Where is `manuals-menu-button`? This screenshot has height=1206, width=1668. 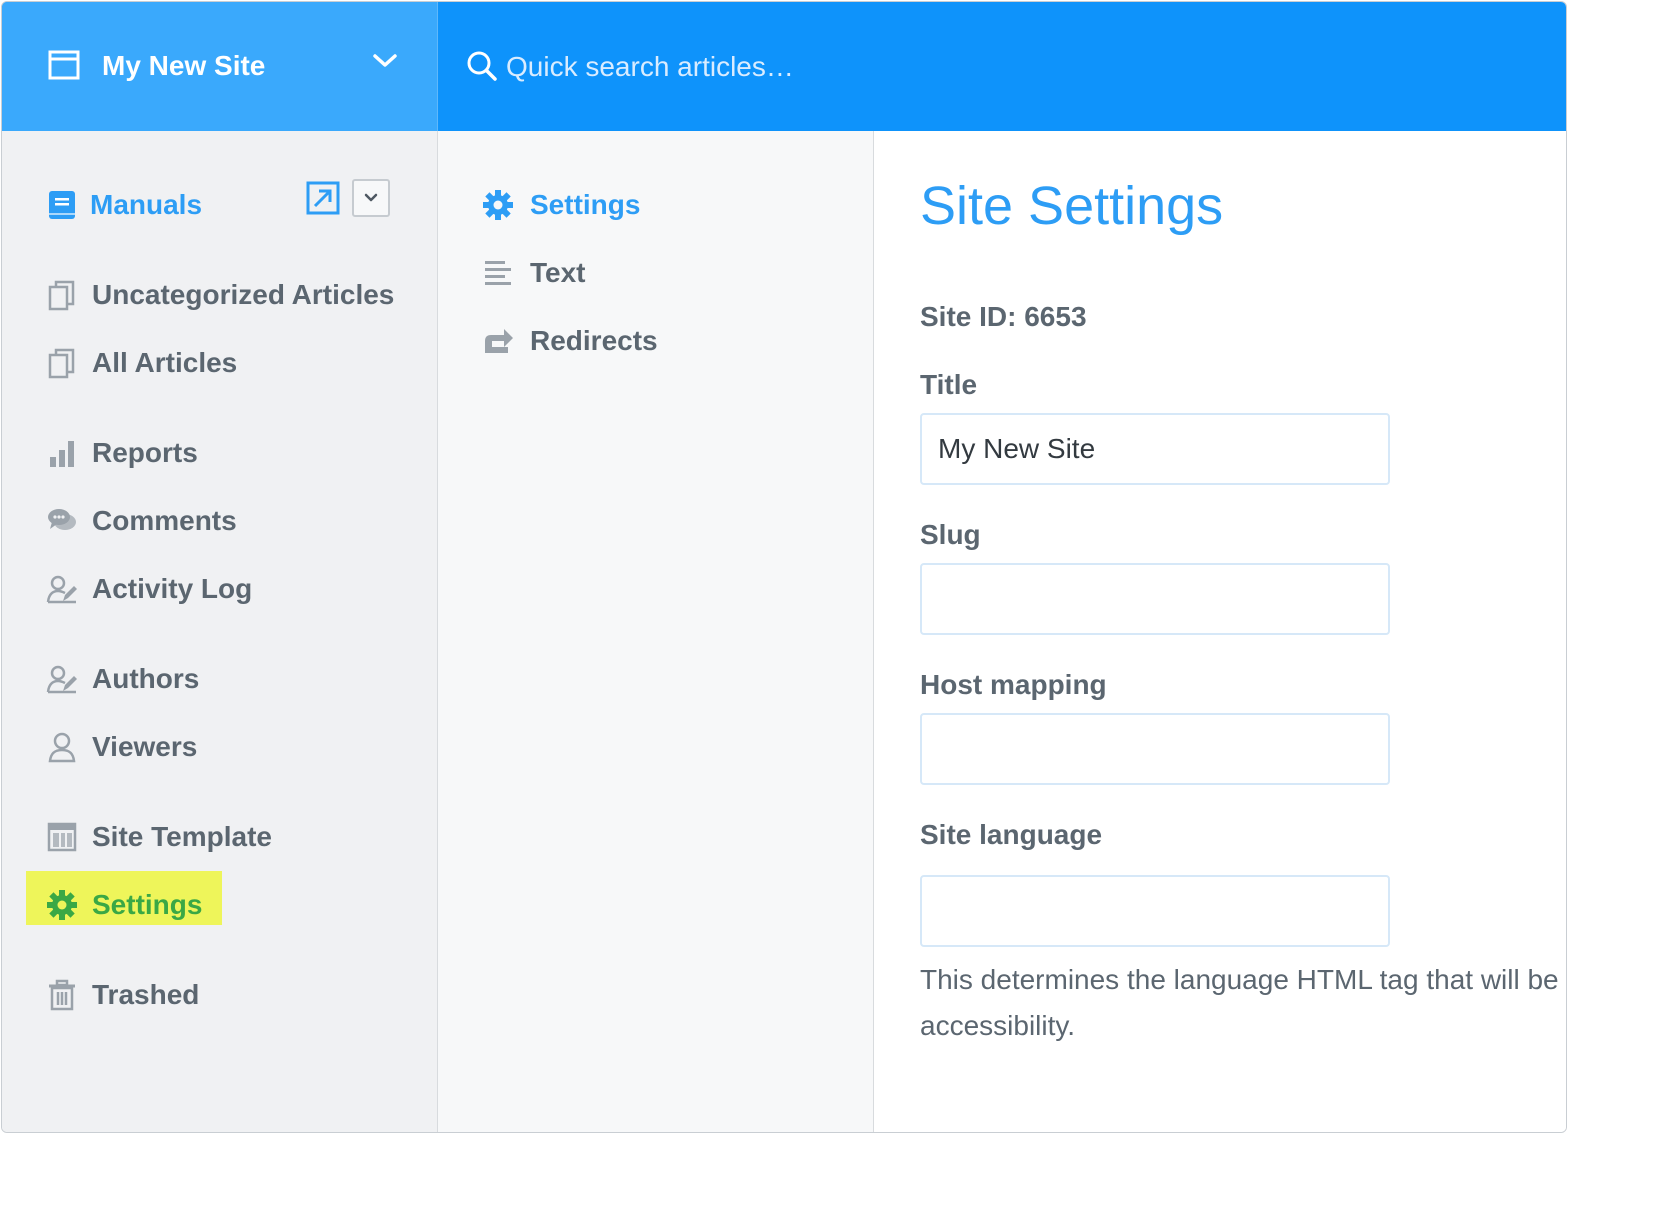 manuals-menu-button is located at coordinates (371, 198).